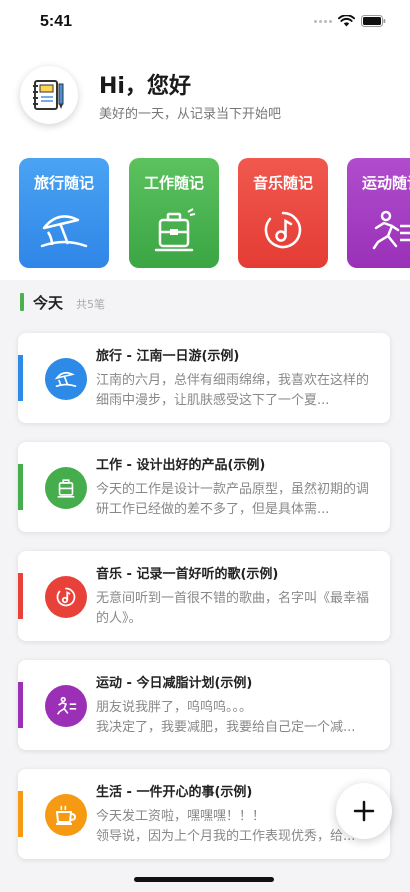 The width and height of the screenshot is (410, 892). I want to click on coffee-cup-icon, so click(66, 815).